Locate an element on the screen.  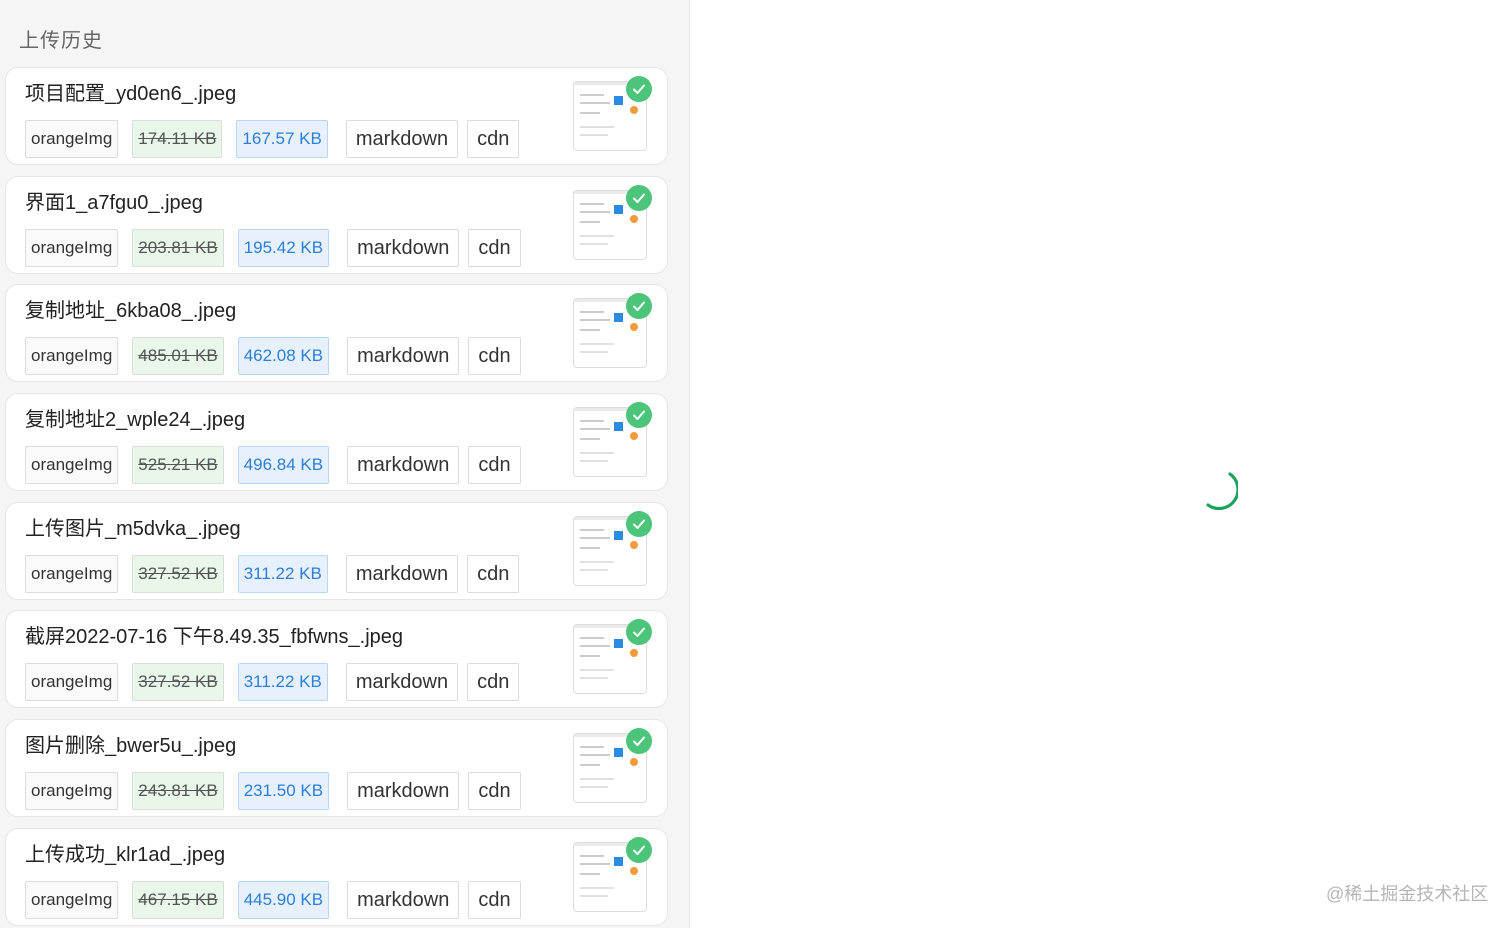
compressed-size-tag: 445.90 KB is located at coordinates (283, 899).